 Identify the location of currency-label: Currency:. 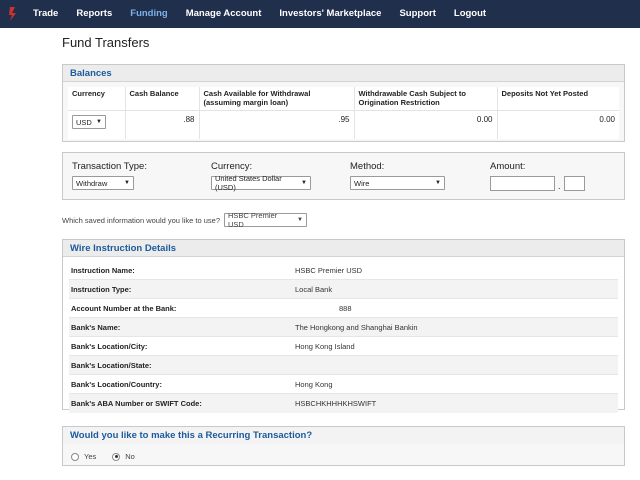
(232, 166).